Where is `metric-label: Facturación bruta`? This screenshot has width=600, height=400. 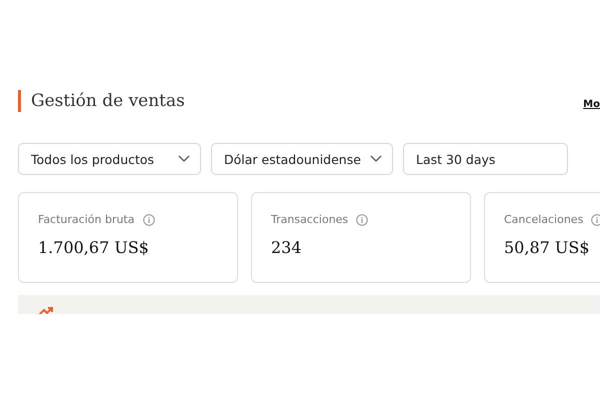 metric-label: Facturación bruta is located at coordinates (86, 219).